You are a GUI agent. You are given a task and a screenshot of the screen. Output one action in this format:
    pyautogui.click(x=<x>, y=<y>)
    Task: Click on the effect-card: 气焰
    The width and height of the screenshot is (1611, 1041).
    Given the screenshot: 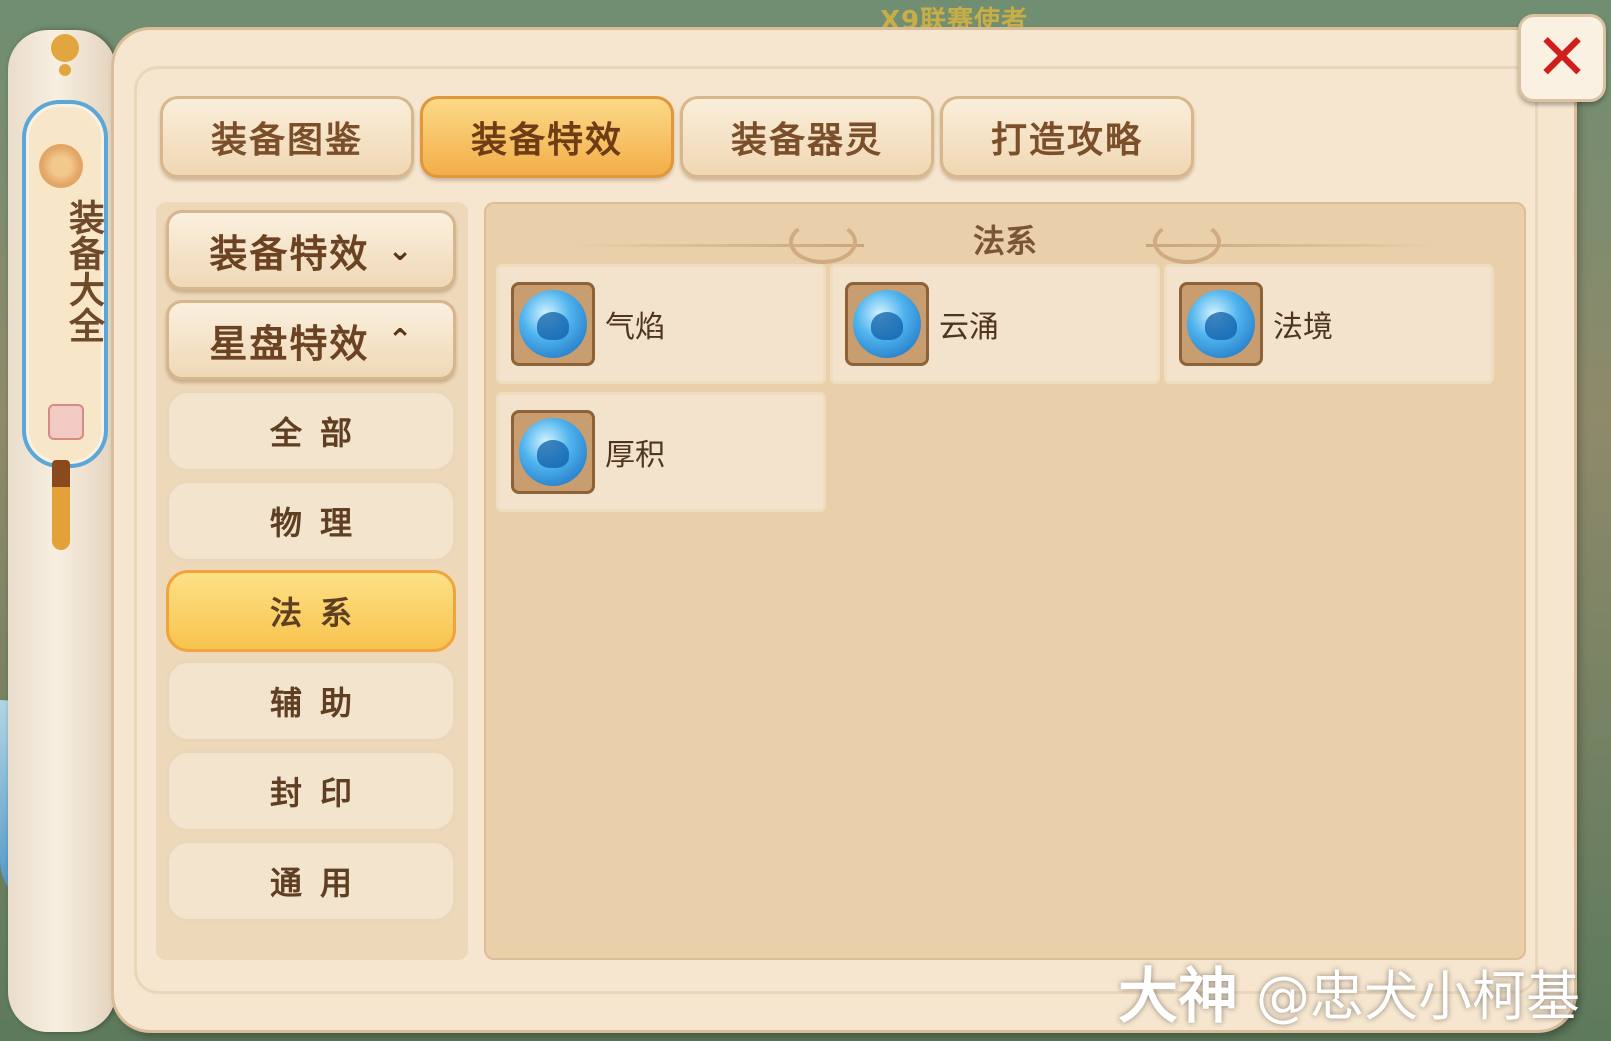 What is the action you would take?
    pyautogui.click(x=661, y=324)
    